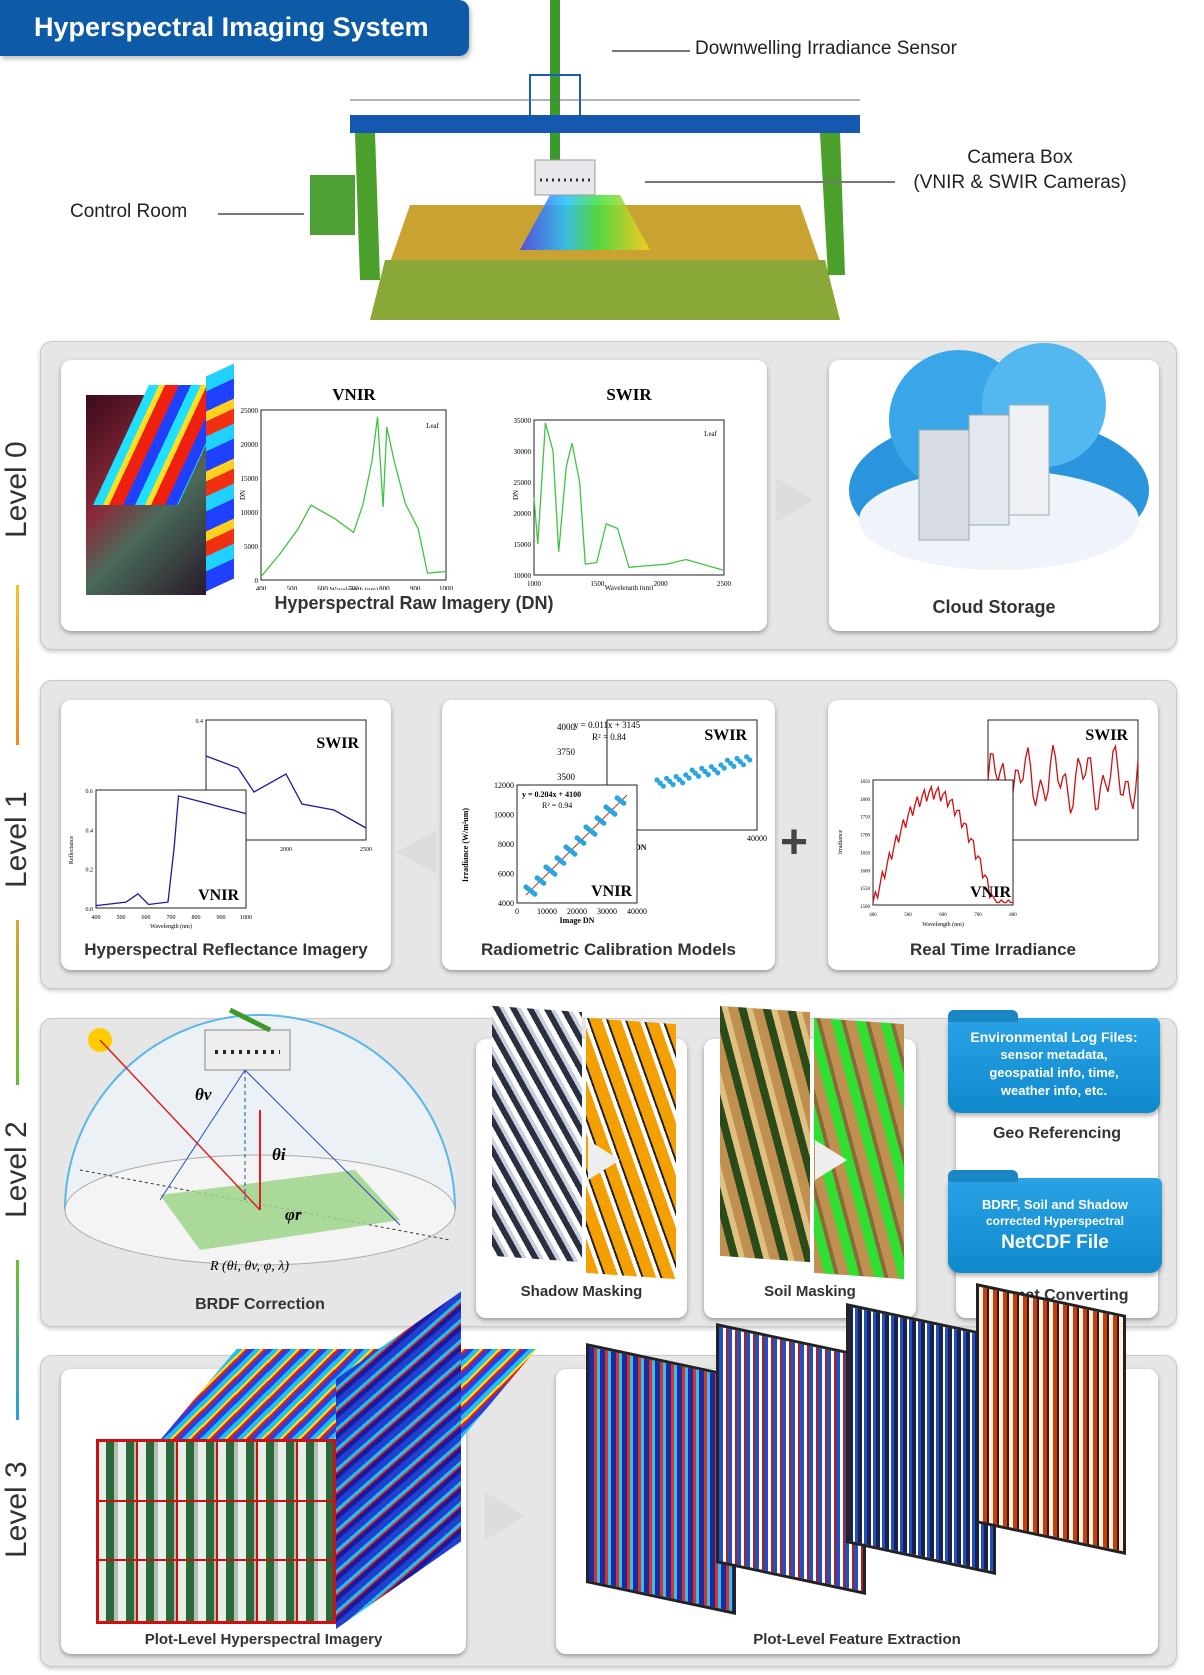 This screenshot has height=1675, width=1204. I want to click on left-arrow-icon, so click(416, 852).